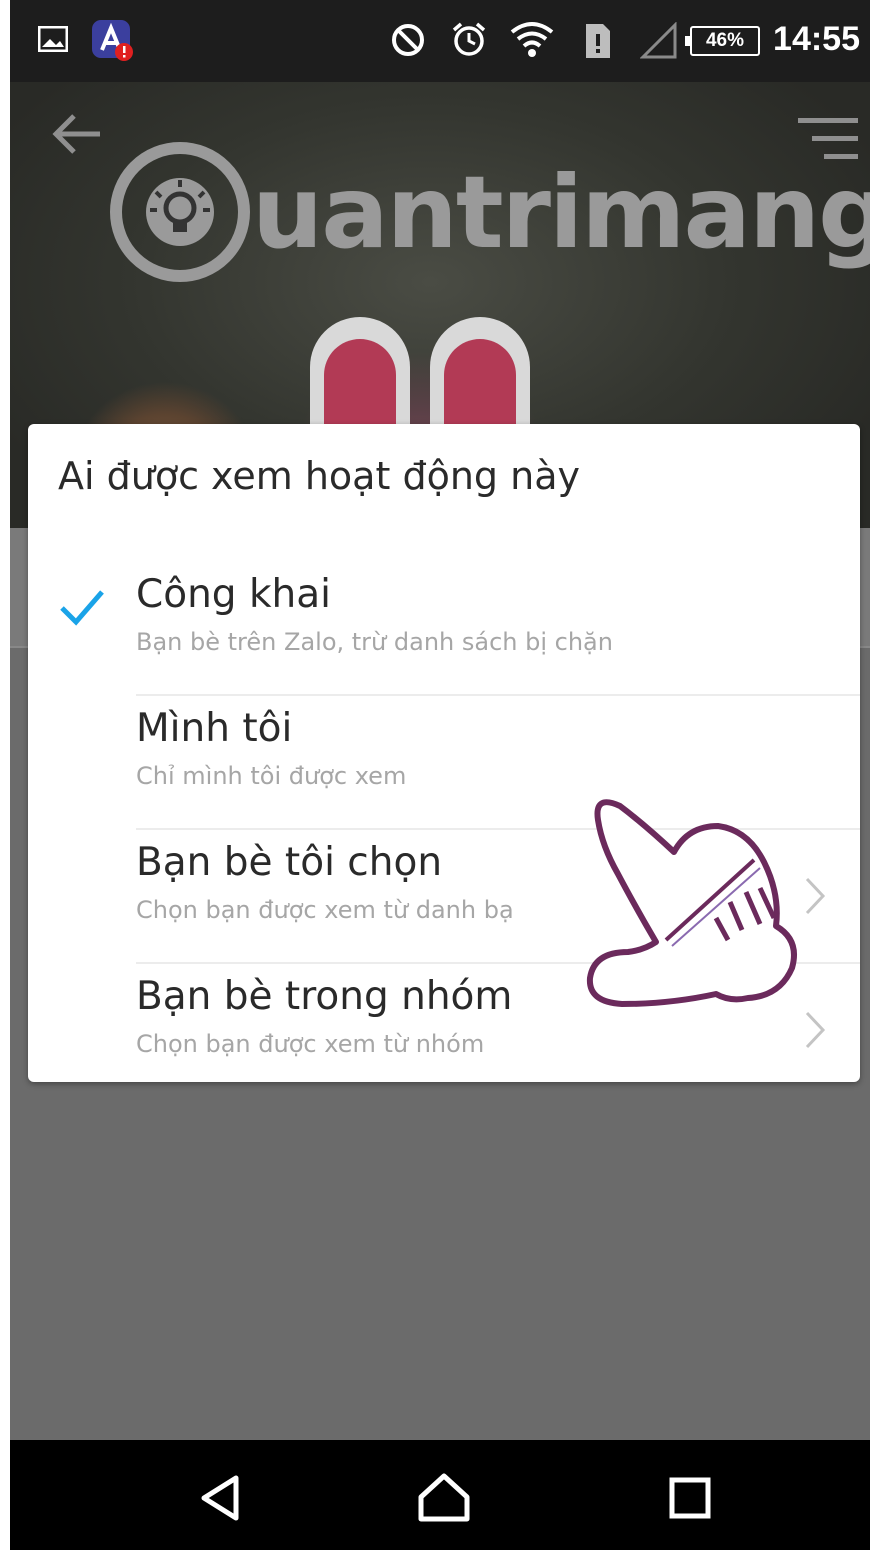  I want to click on option-description: Chọn bạn được xem từ nhóm, so click(310, 1044).